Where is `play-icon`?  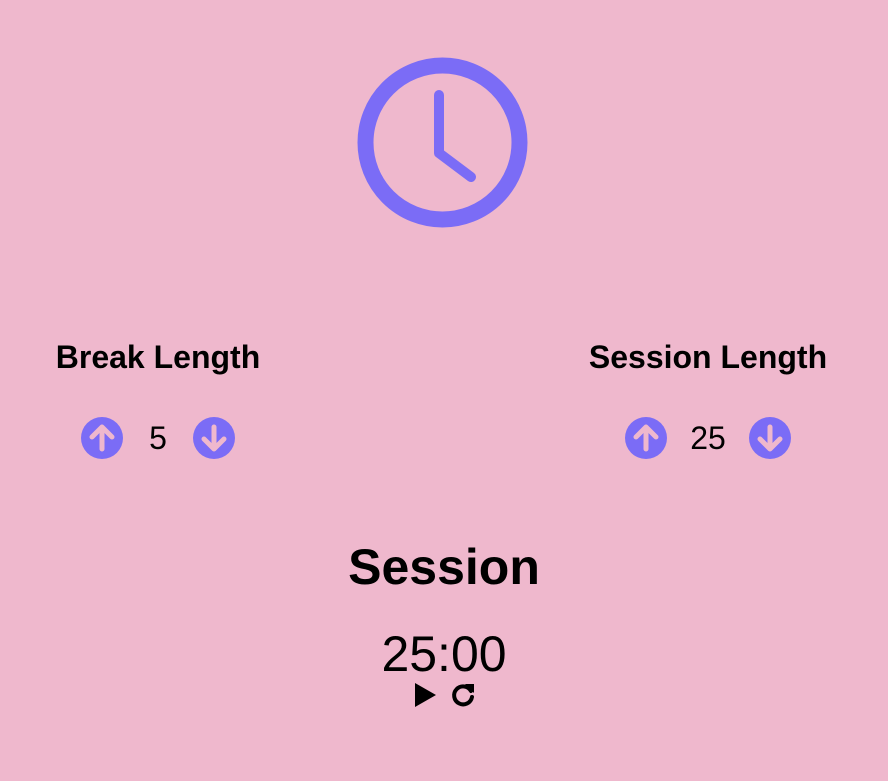 play-icon is located at coordinates (425, 695).